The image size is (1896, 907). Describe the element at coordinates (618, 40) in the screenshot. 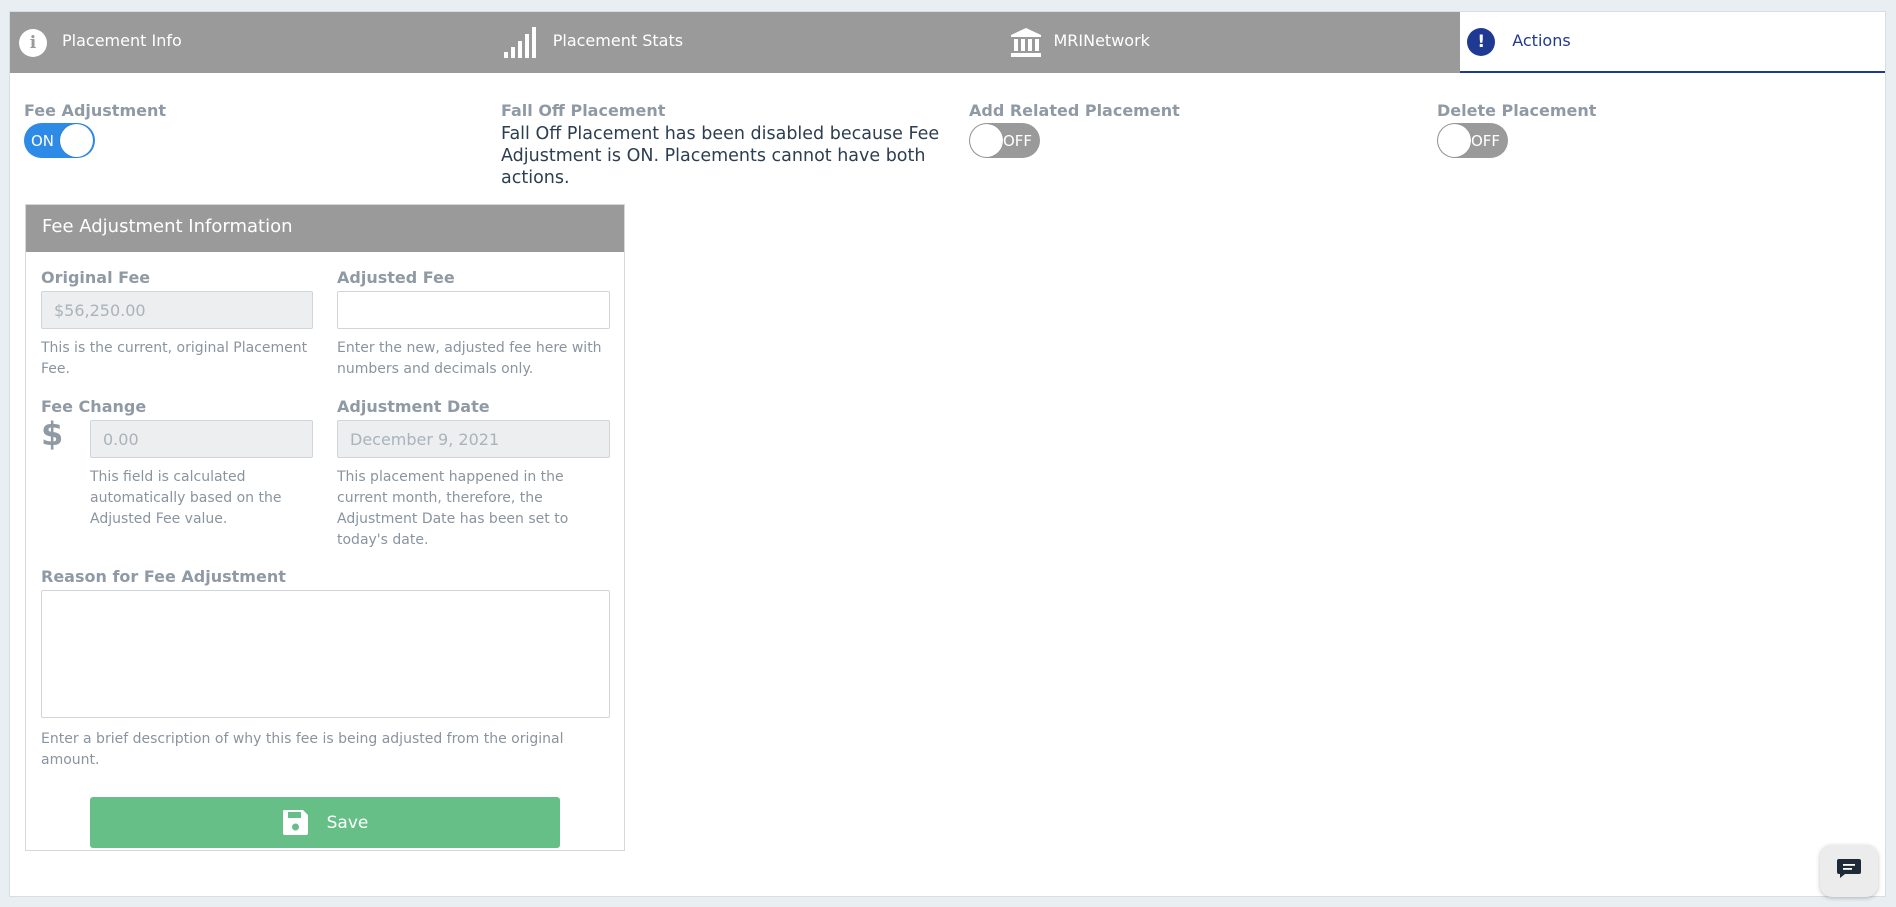

I see `tab-label: Placement Stats` at that location.